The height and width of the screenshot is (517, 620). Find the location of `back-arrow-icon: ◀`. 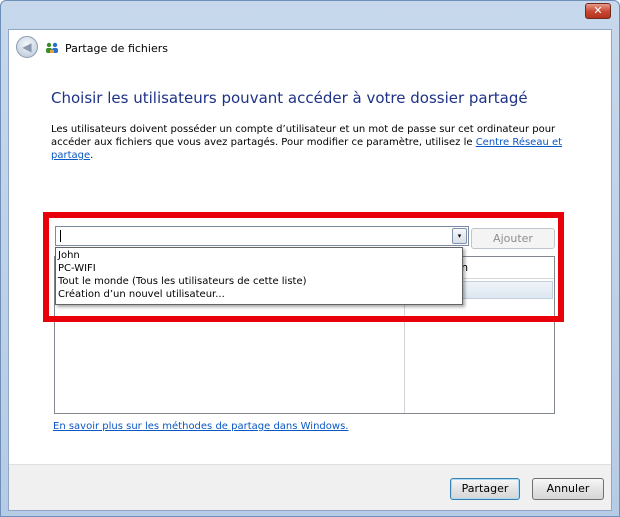

back-arrow-icon: ◀ is located at coordinates (27, 47).